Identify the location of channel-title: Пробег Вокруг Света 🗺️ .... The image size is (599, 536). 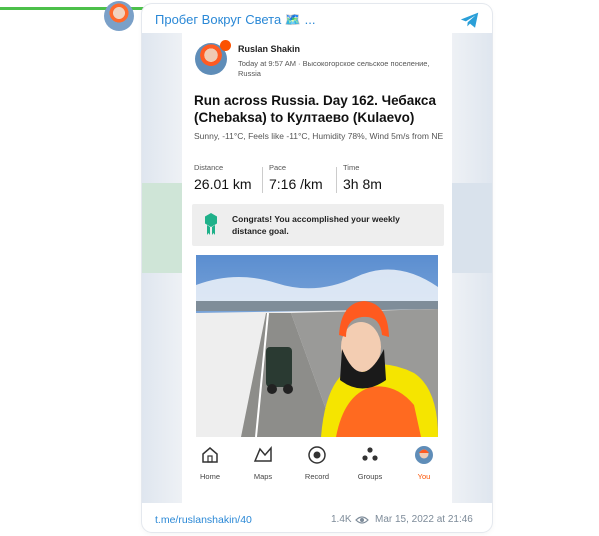
(235, 20).